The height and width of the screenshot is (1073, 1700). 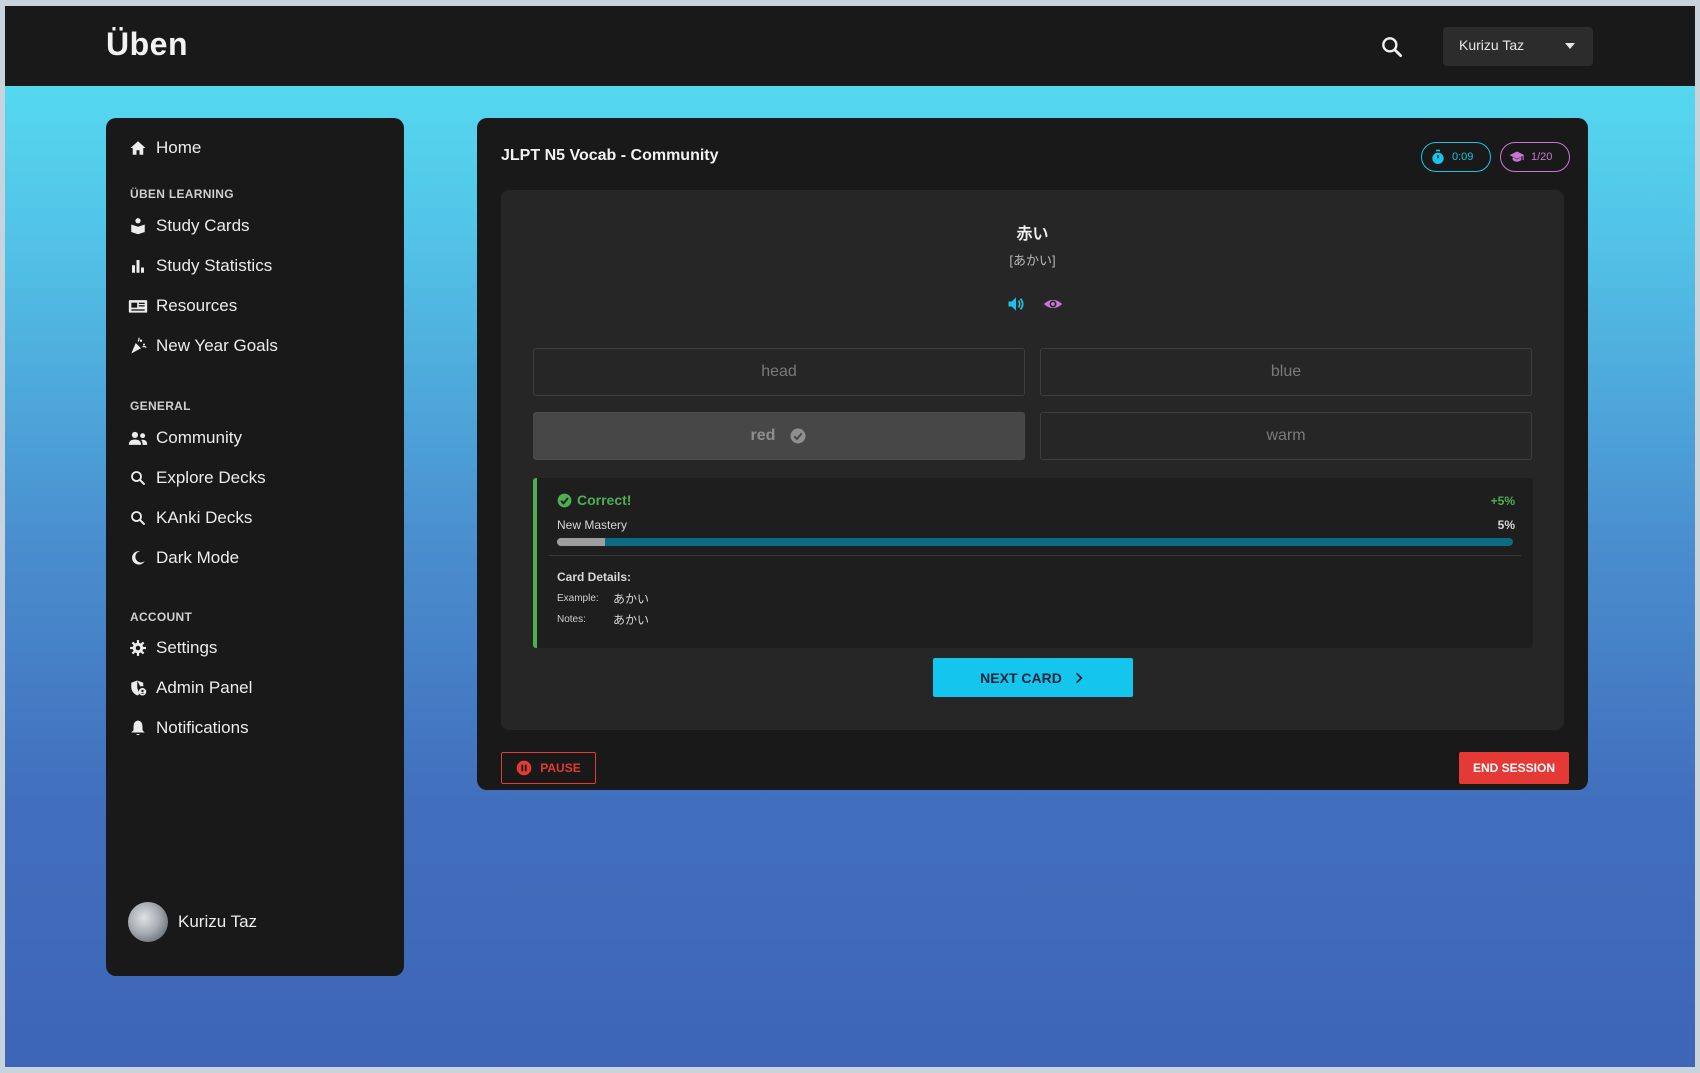 What do you see at coordinates (202, 727) in the screenshot?
I see `sidebar-item-label: Notifications` at bounding box center [202, 727].